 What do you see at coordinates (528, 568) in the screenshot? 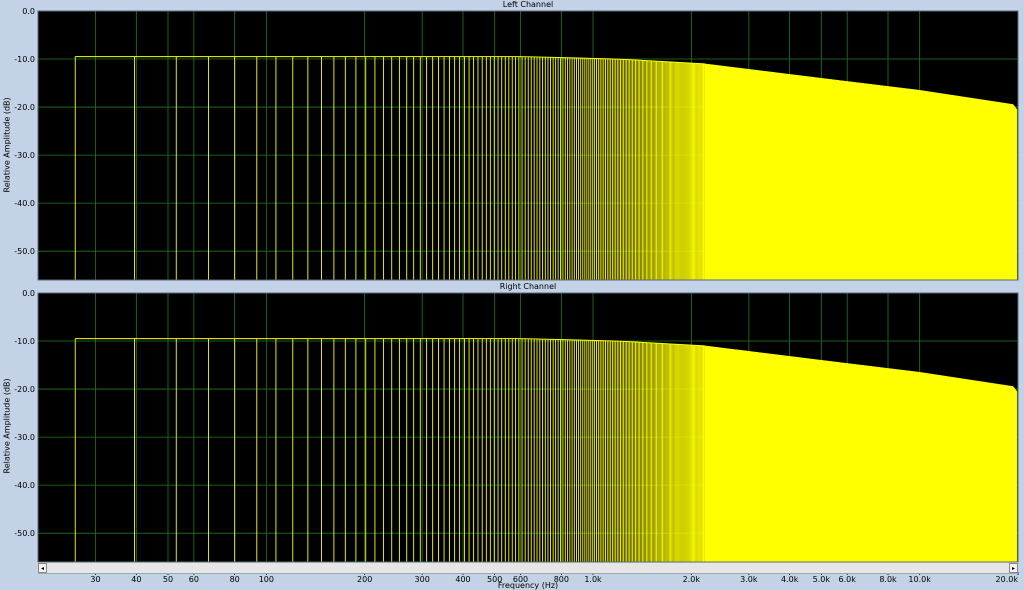
I see `horizontal-scrollbar: ◂ ▸` at bounding box center [528, 568].